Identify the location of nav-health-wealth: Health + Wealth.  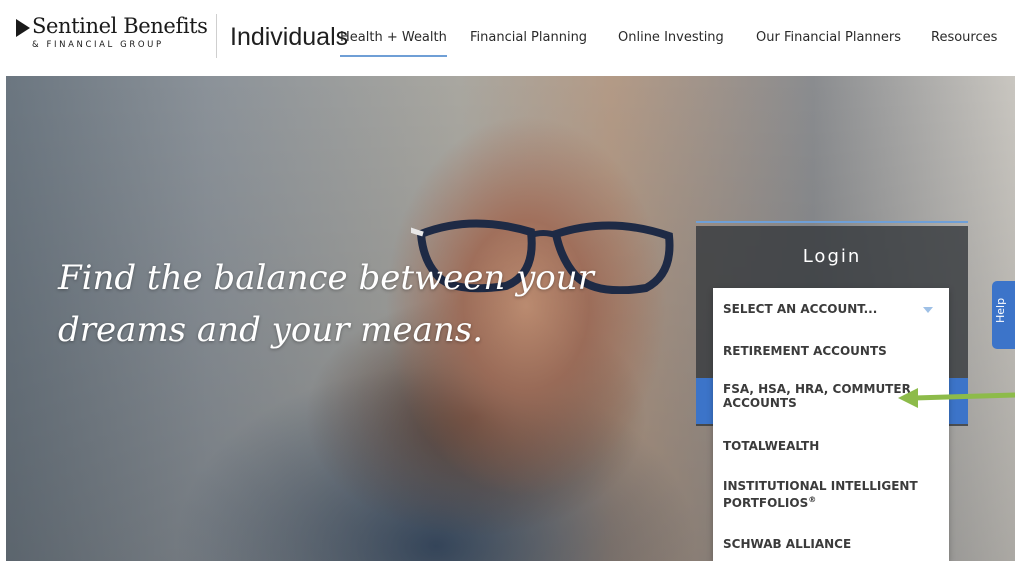
(393, 43).